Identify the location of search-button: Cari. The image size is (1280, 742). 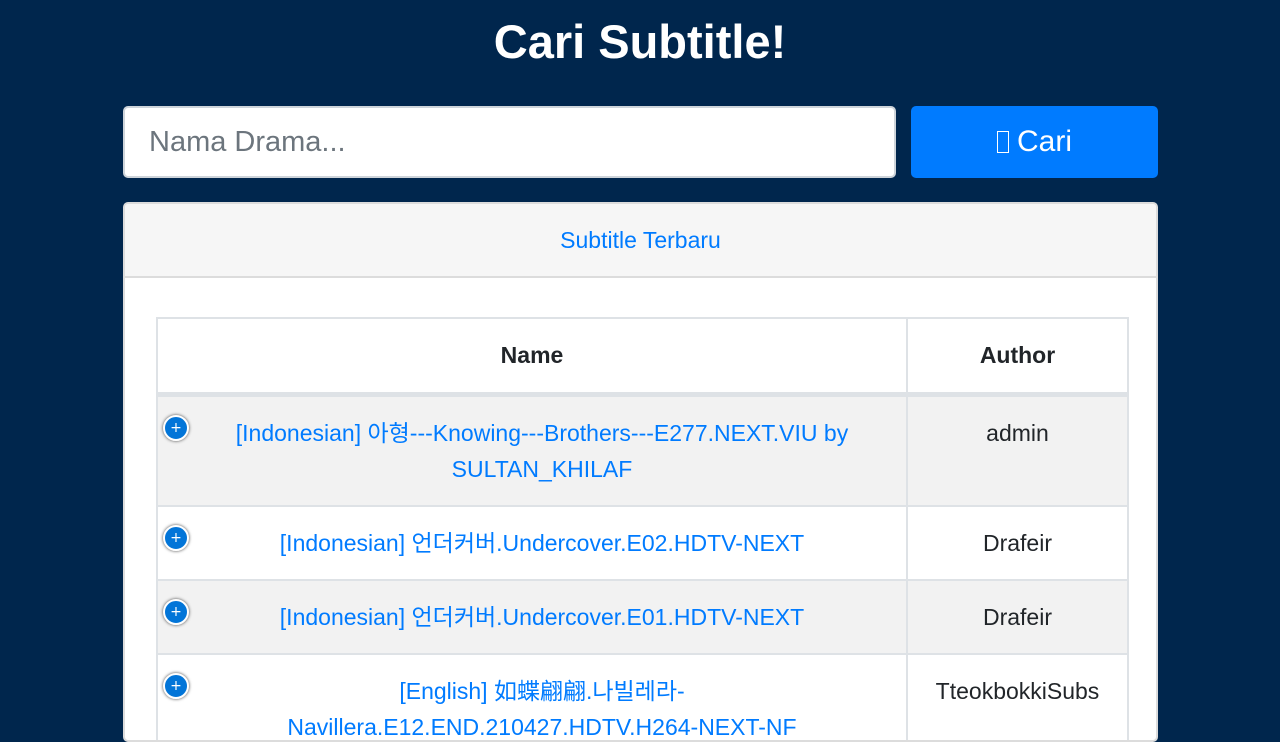
(1034, 142).